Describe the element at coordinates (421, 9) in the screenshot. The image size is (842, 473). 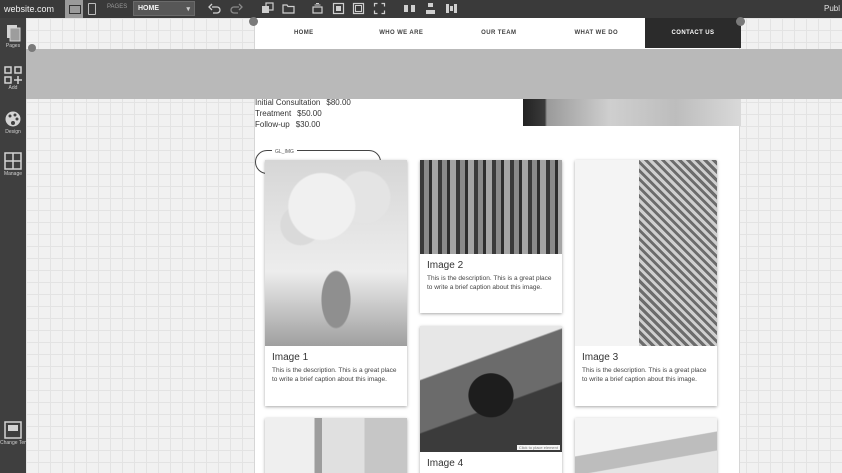
I see `top-toolbar: website.com PAGES HOME ▾ Publ` at that location.